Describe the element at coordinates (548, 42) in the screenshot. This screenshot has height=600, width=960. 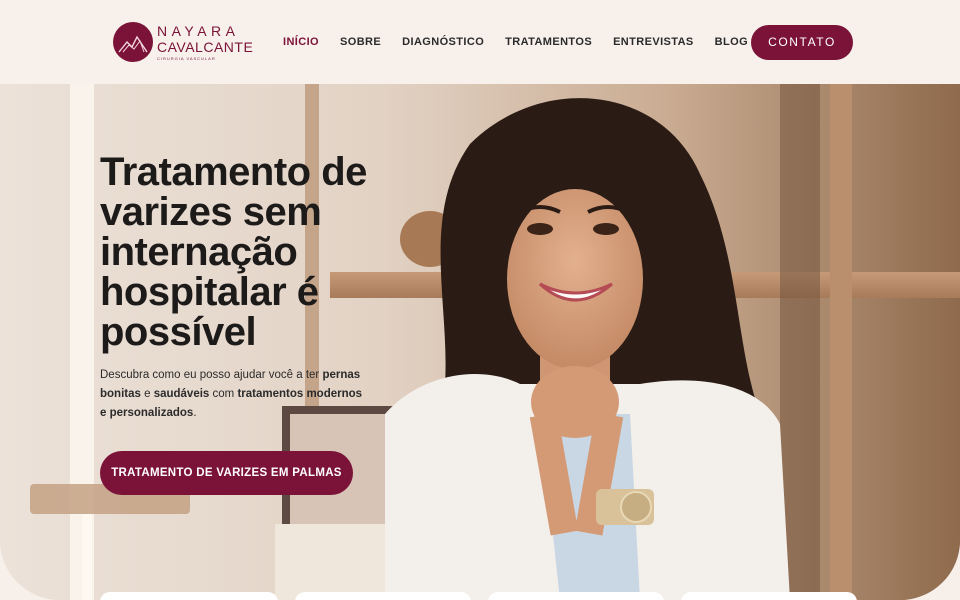
I see `nav-item-tratamentos: TRATAMENTOS` at that location.